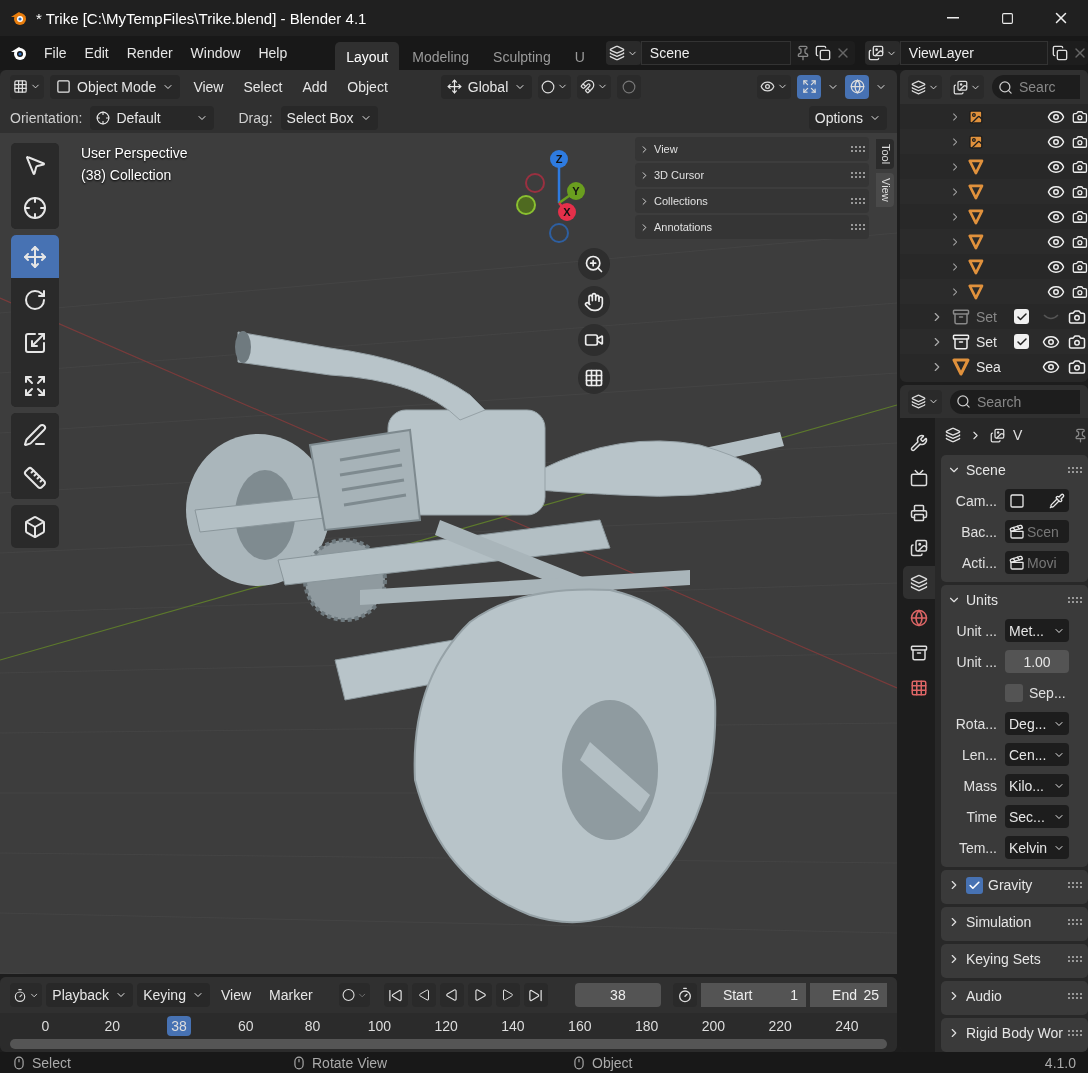 This screenshot has width=1088, height=1073. Describe the element at coordinates (1037, 531) in the screenshot. I see `datablock-field: Scen` at that location.